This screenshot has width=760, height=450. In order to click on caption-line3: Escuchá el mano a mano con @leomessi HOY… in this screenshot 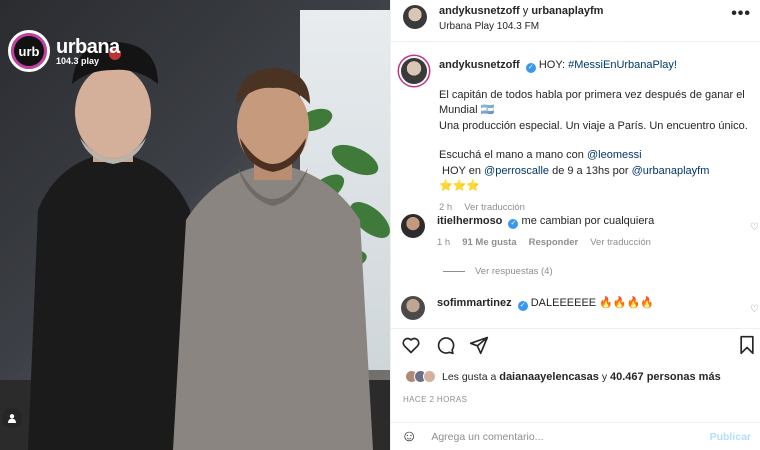, I will do `click(594, 171)`.